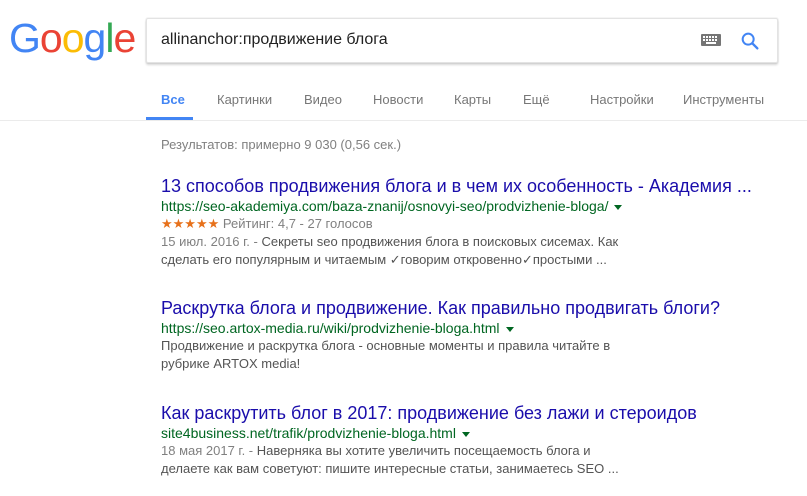 The image size is (807, 496). Describe the element at coordinates (274, 40) in the screenshot. I see `search-input: allinanchor:продвижение блога` at that location.